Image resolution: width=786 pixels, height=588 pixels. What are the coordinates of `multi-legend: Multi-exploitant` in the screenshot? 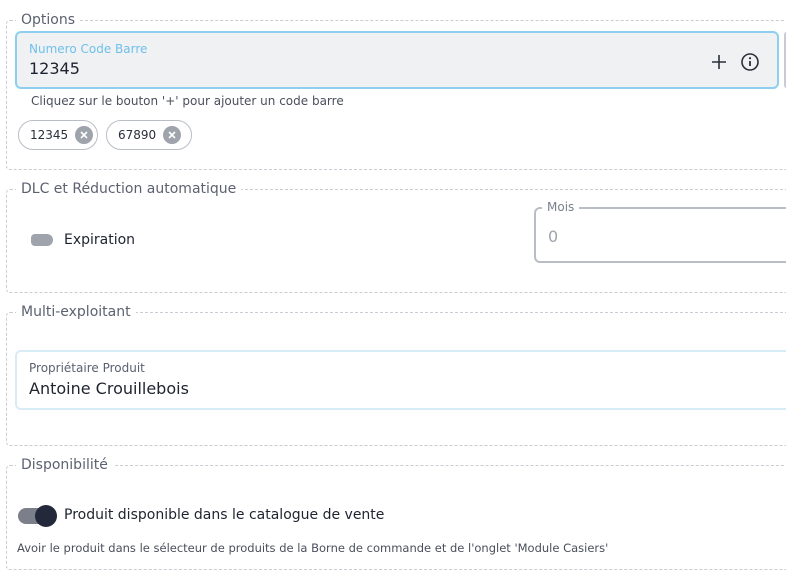 It's located at (76, 312).